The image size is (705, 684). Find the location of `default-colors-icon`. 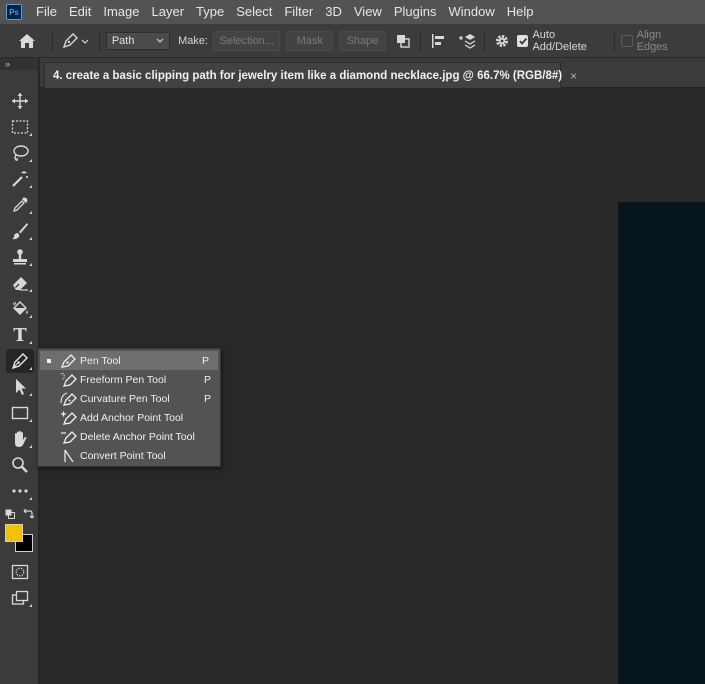

default-colors-icon is located at coordinates (10, 514).